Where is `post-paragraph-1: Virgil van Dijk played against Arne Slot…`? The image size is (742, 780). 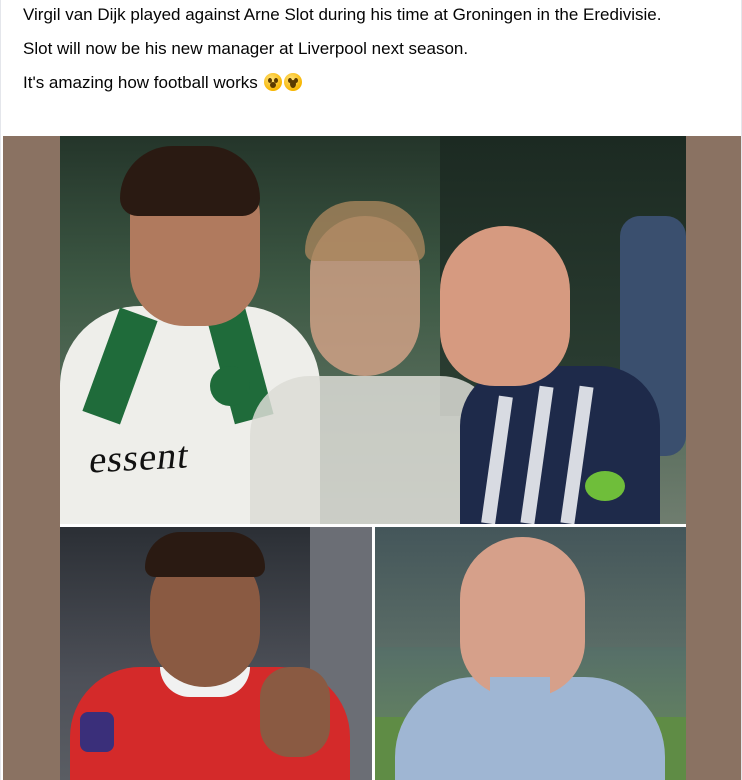
post-paragraph-1: Virgil van Dijk played against Arne Slot… is located at coordinates (342, 14).